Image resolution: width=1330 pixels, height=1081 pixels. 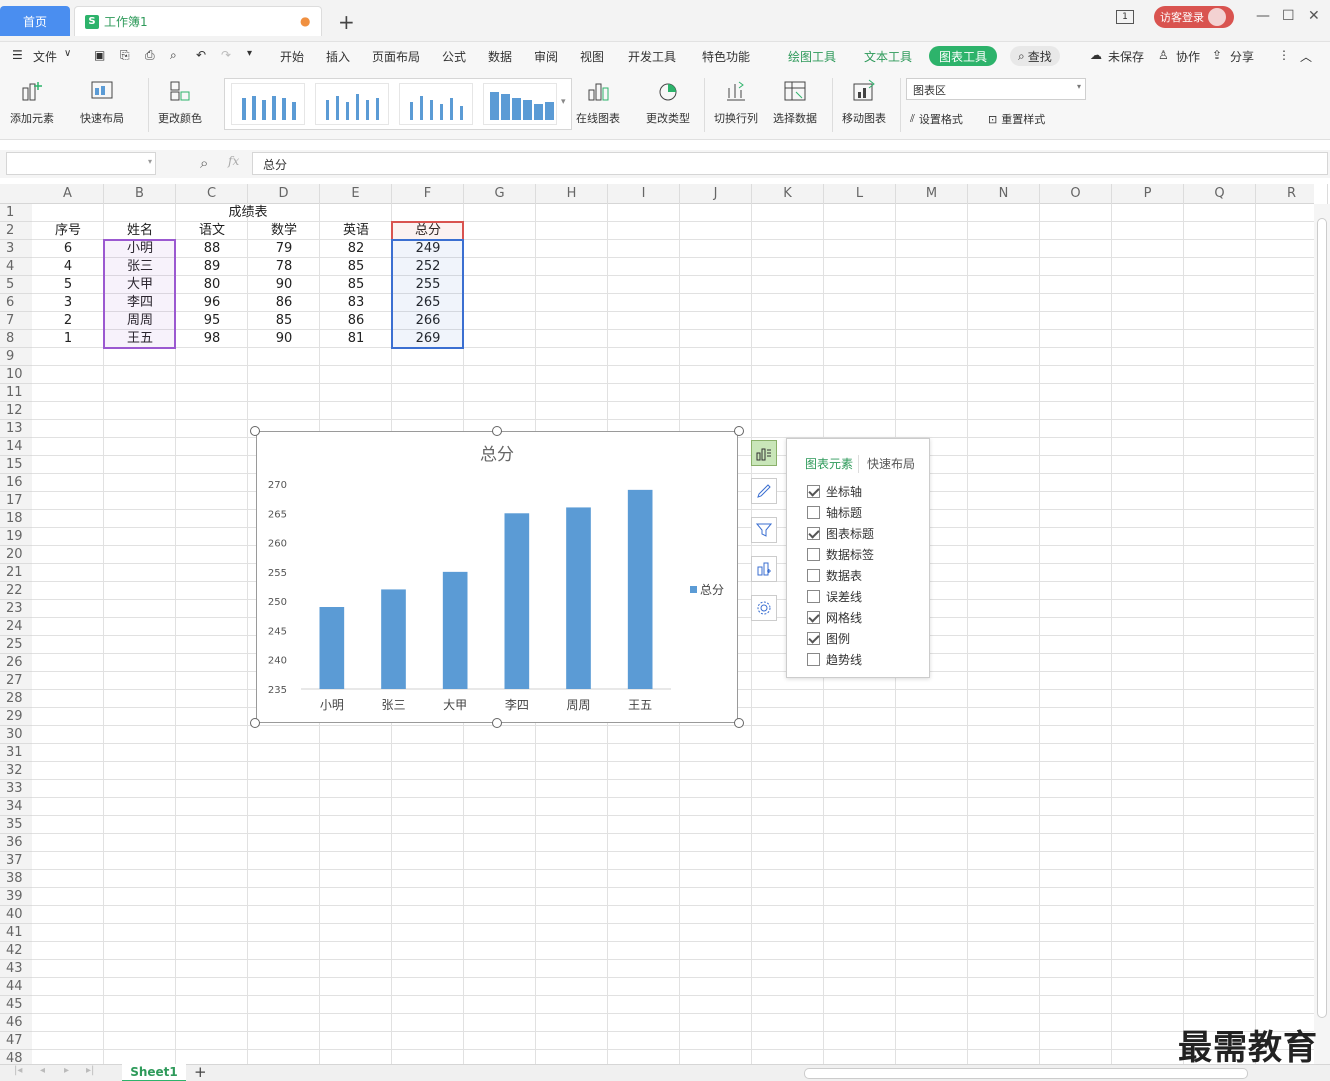 I want to click on table-header-cell: 姓名, so click(x=140, y=231).